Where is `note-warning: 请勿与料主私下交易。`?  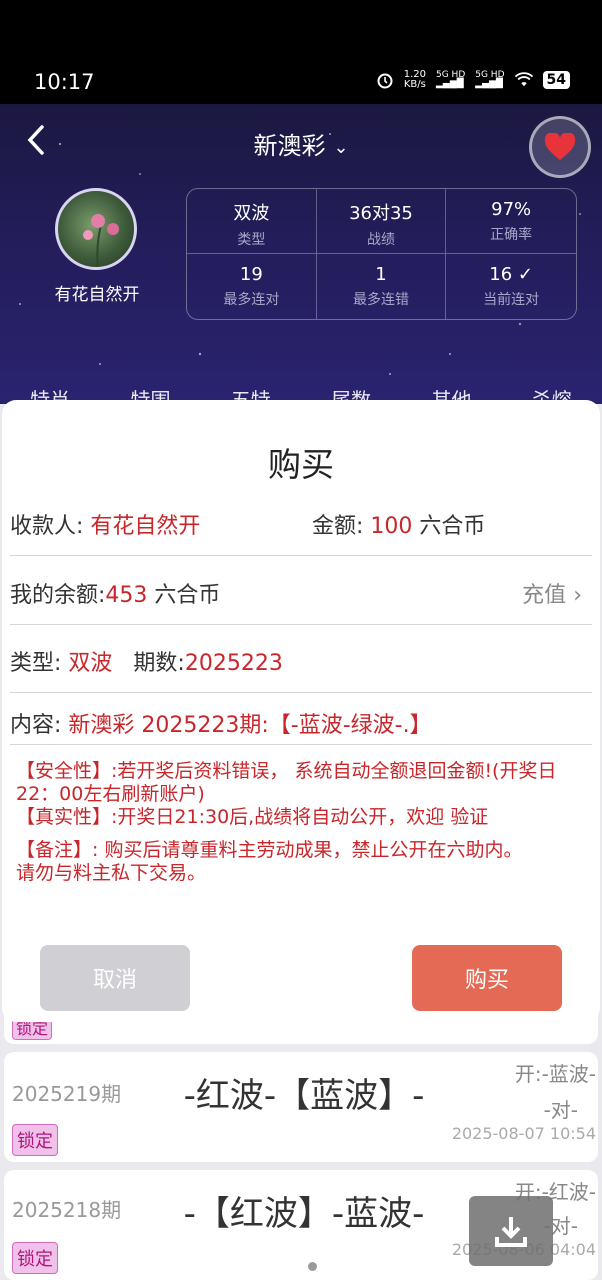 note-warning: 请勿与料主私下交易。 is located at coordinates (111, 873).